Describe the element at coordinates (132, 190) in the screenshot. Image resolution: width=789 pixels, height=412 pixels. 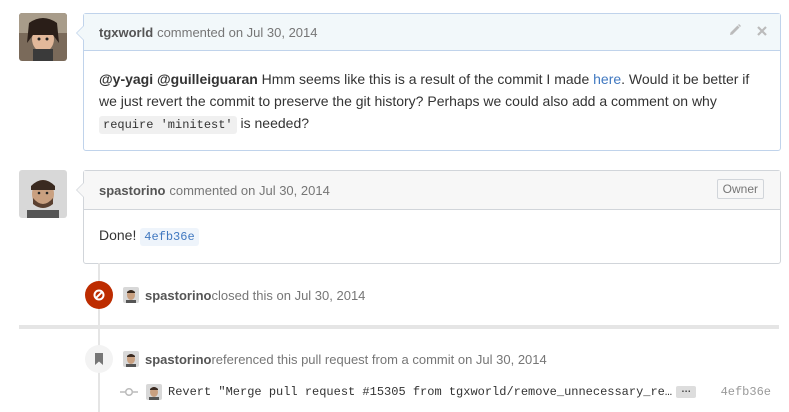
I see `comment-author: spastorino` at that location.